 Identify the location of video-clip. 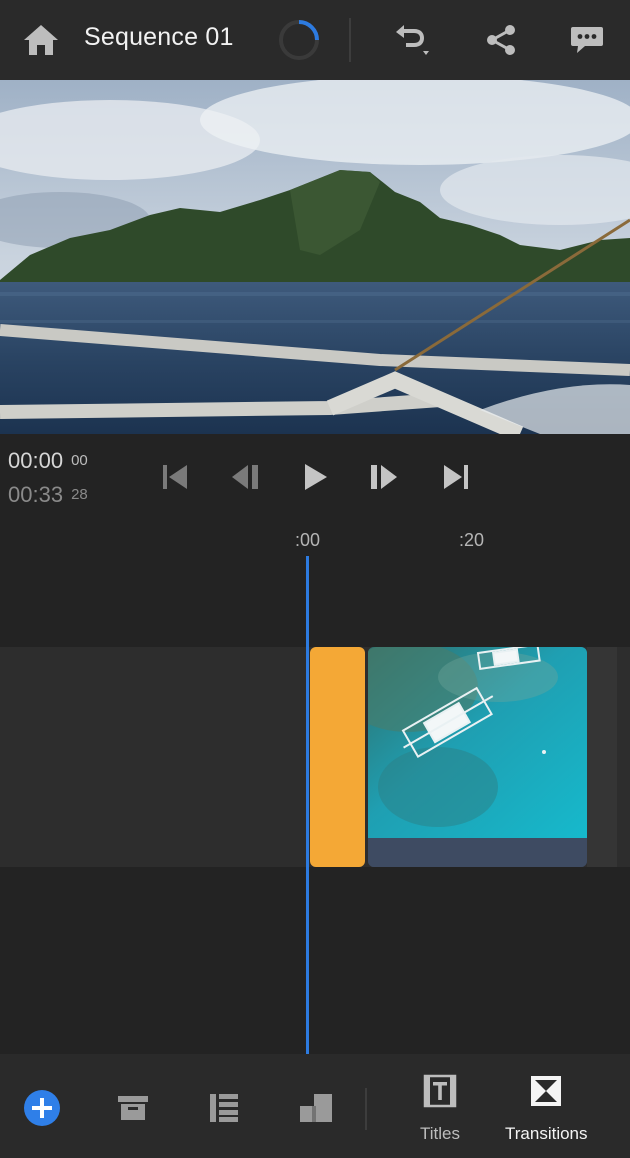
(477, 757).